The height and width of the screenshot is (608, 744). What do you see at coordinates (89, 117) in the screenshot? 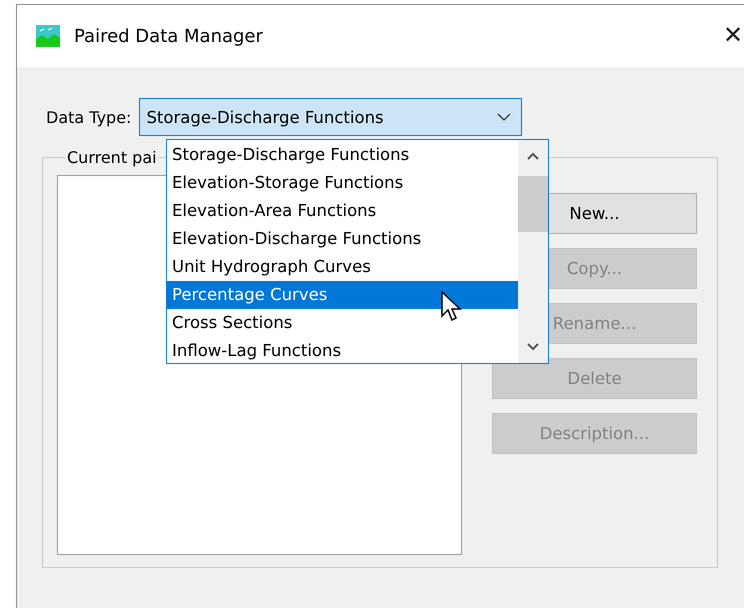
I see `data-type-label: Data Type:` at bounding box center [89, 117].